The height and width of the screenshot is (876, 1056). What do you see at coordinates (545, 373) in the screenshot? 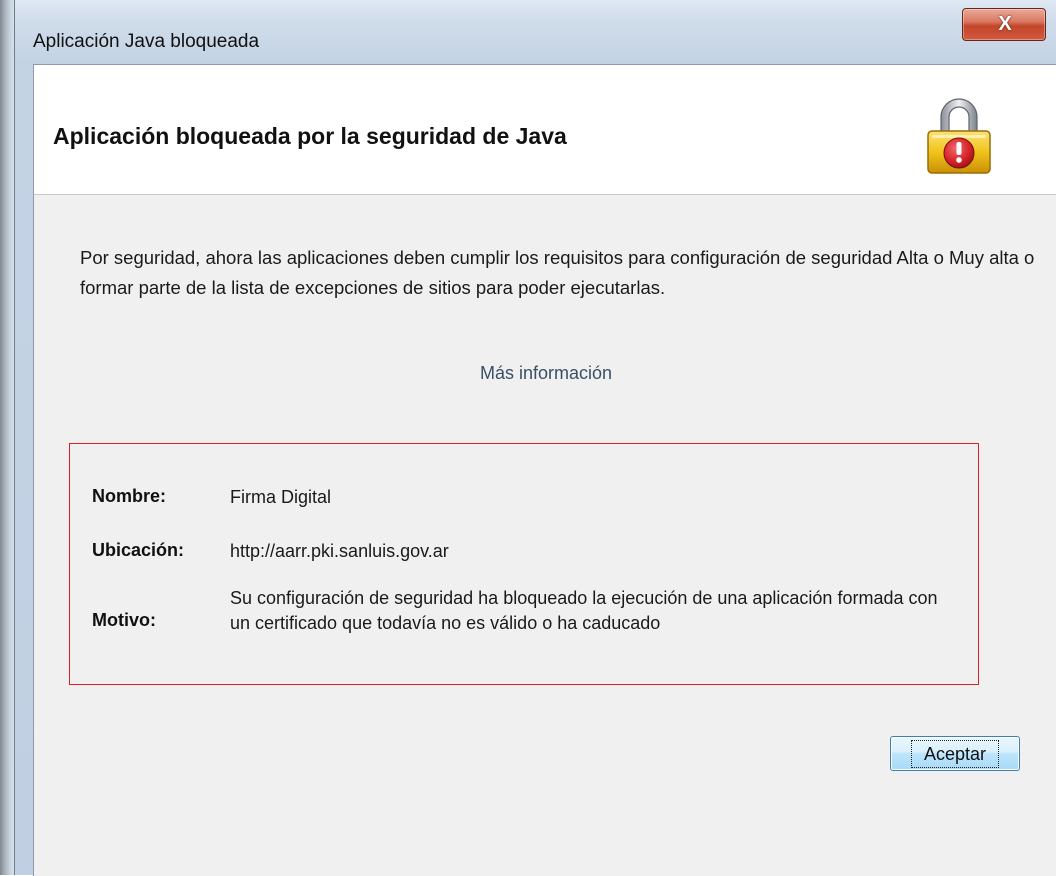
I see `more-info-link: Más información` at bounding box center [545, 373].